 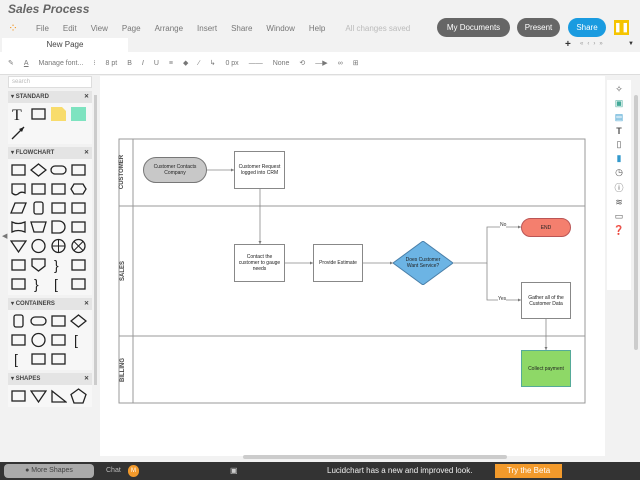 I want to click on vertical-scrollbar, so click(x=636, y=222).